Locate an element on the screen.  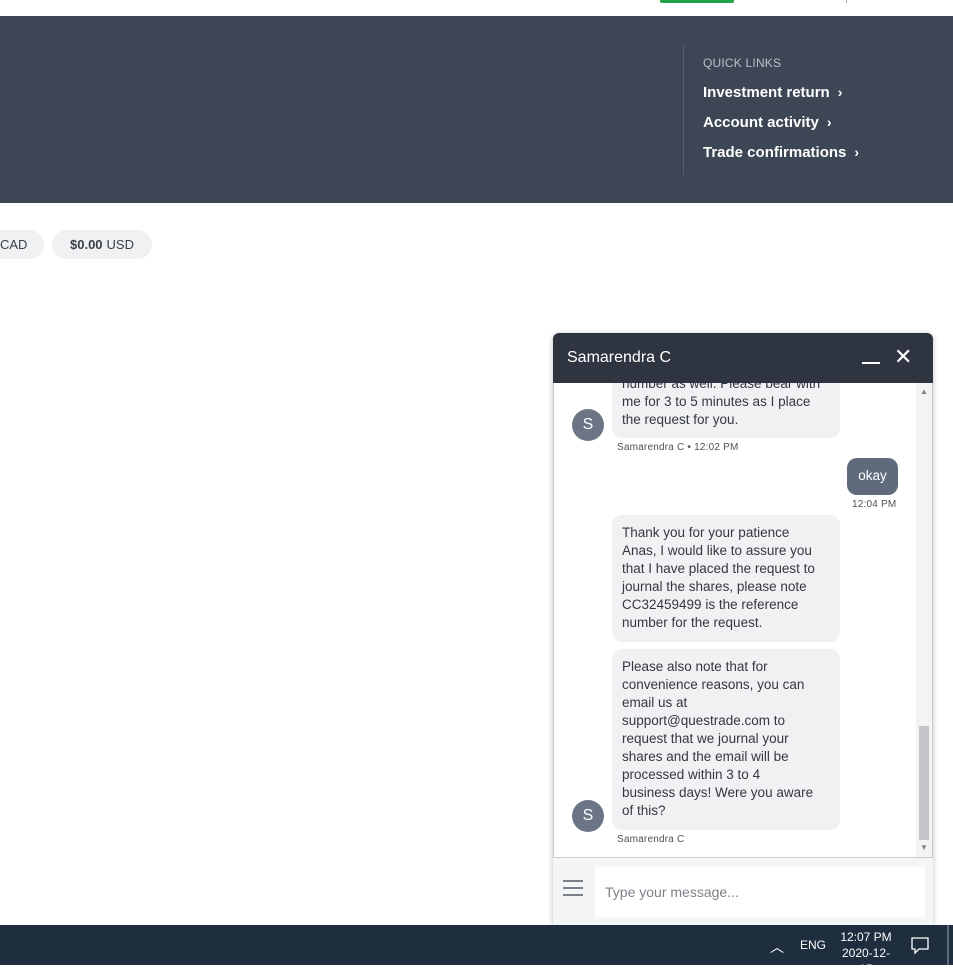
system-clock: 12:07 PM 2020-12-15 is located at coordinates (866, 953).